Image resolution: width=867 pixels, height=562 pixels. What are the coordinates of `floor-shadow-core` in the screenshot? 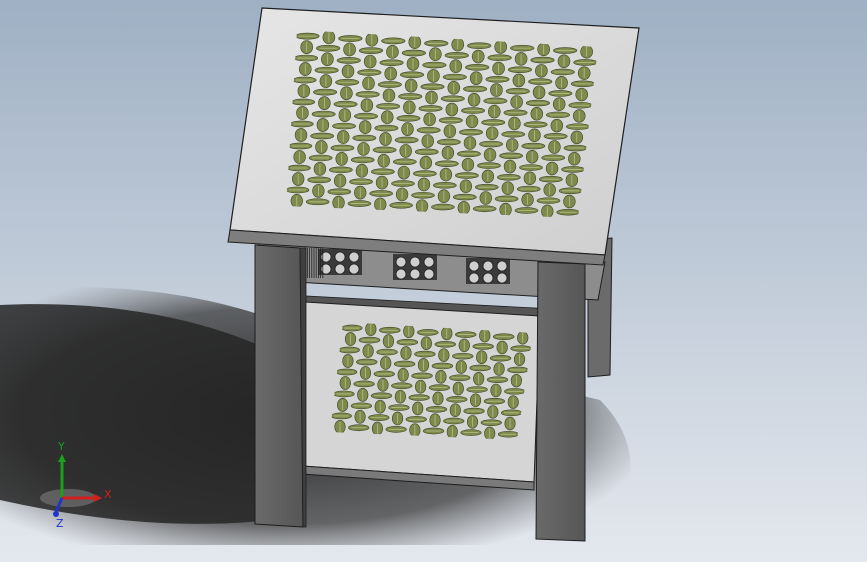 It's located at (135, 414).